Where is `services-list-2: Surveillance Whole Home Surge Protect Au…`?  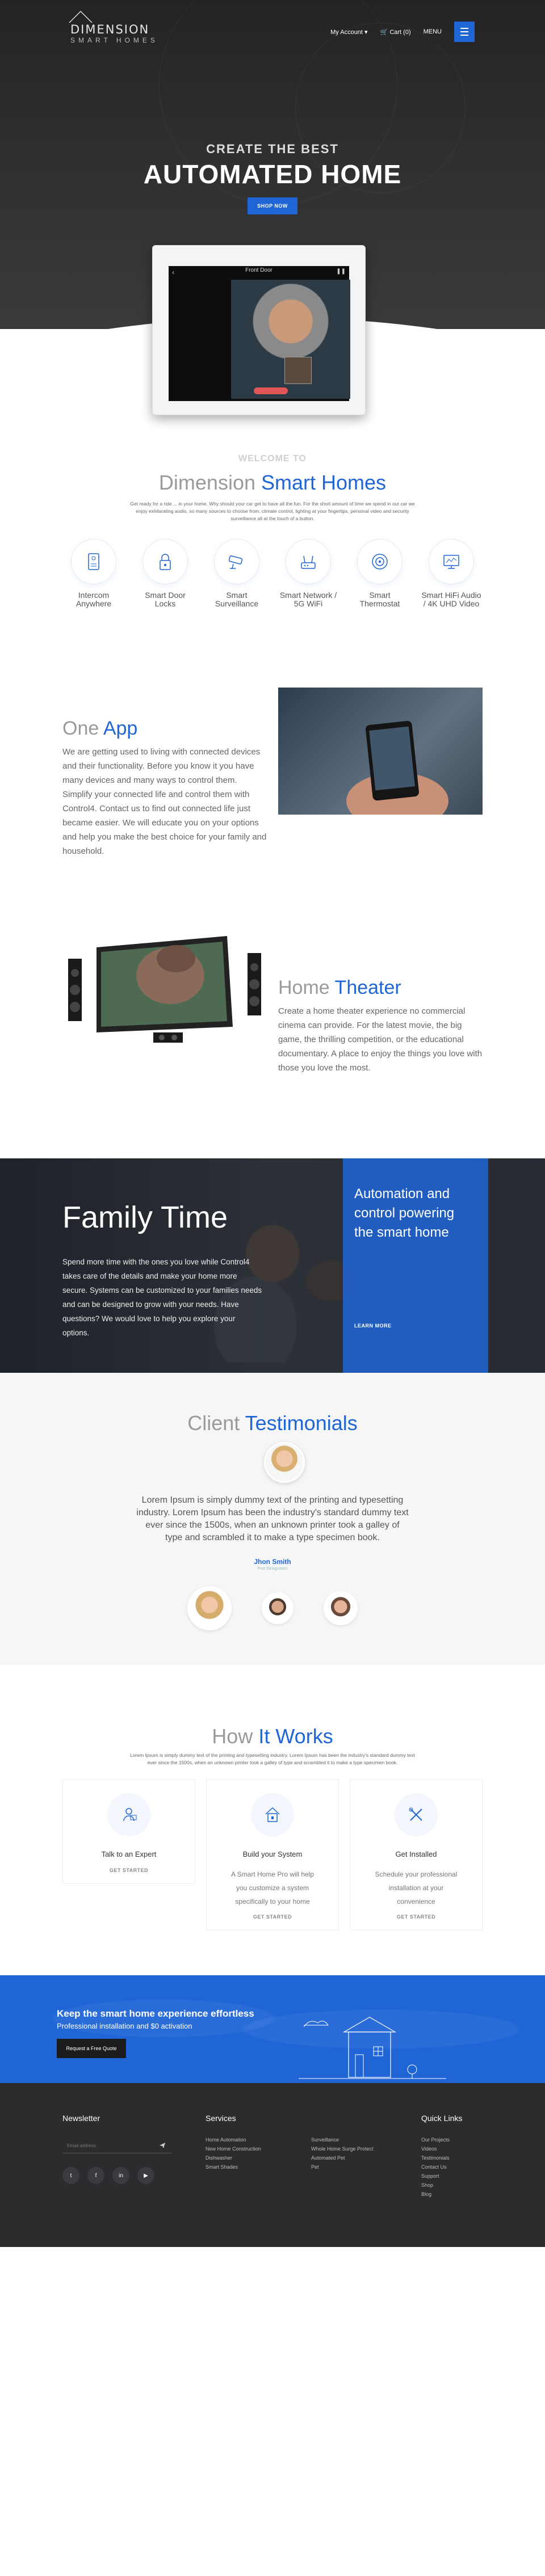 services-list-2: Surveillance Whole Home Surge Protect Au… is located at coordinates (343, 2153).